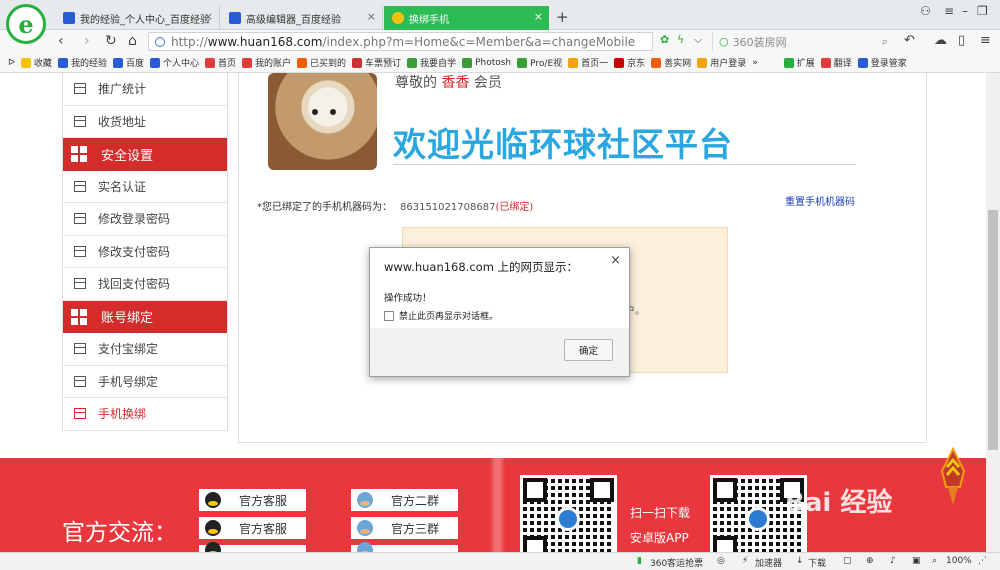 The height and width of the screenshot is (570, 1000). I want to click on sidebar-section-security: 安全设置, so click(145, 154).